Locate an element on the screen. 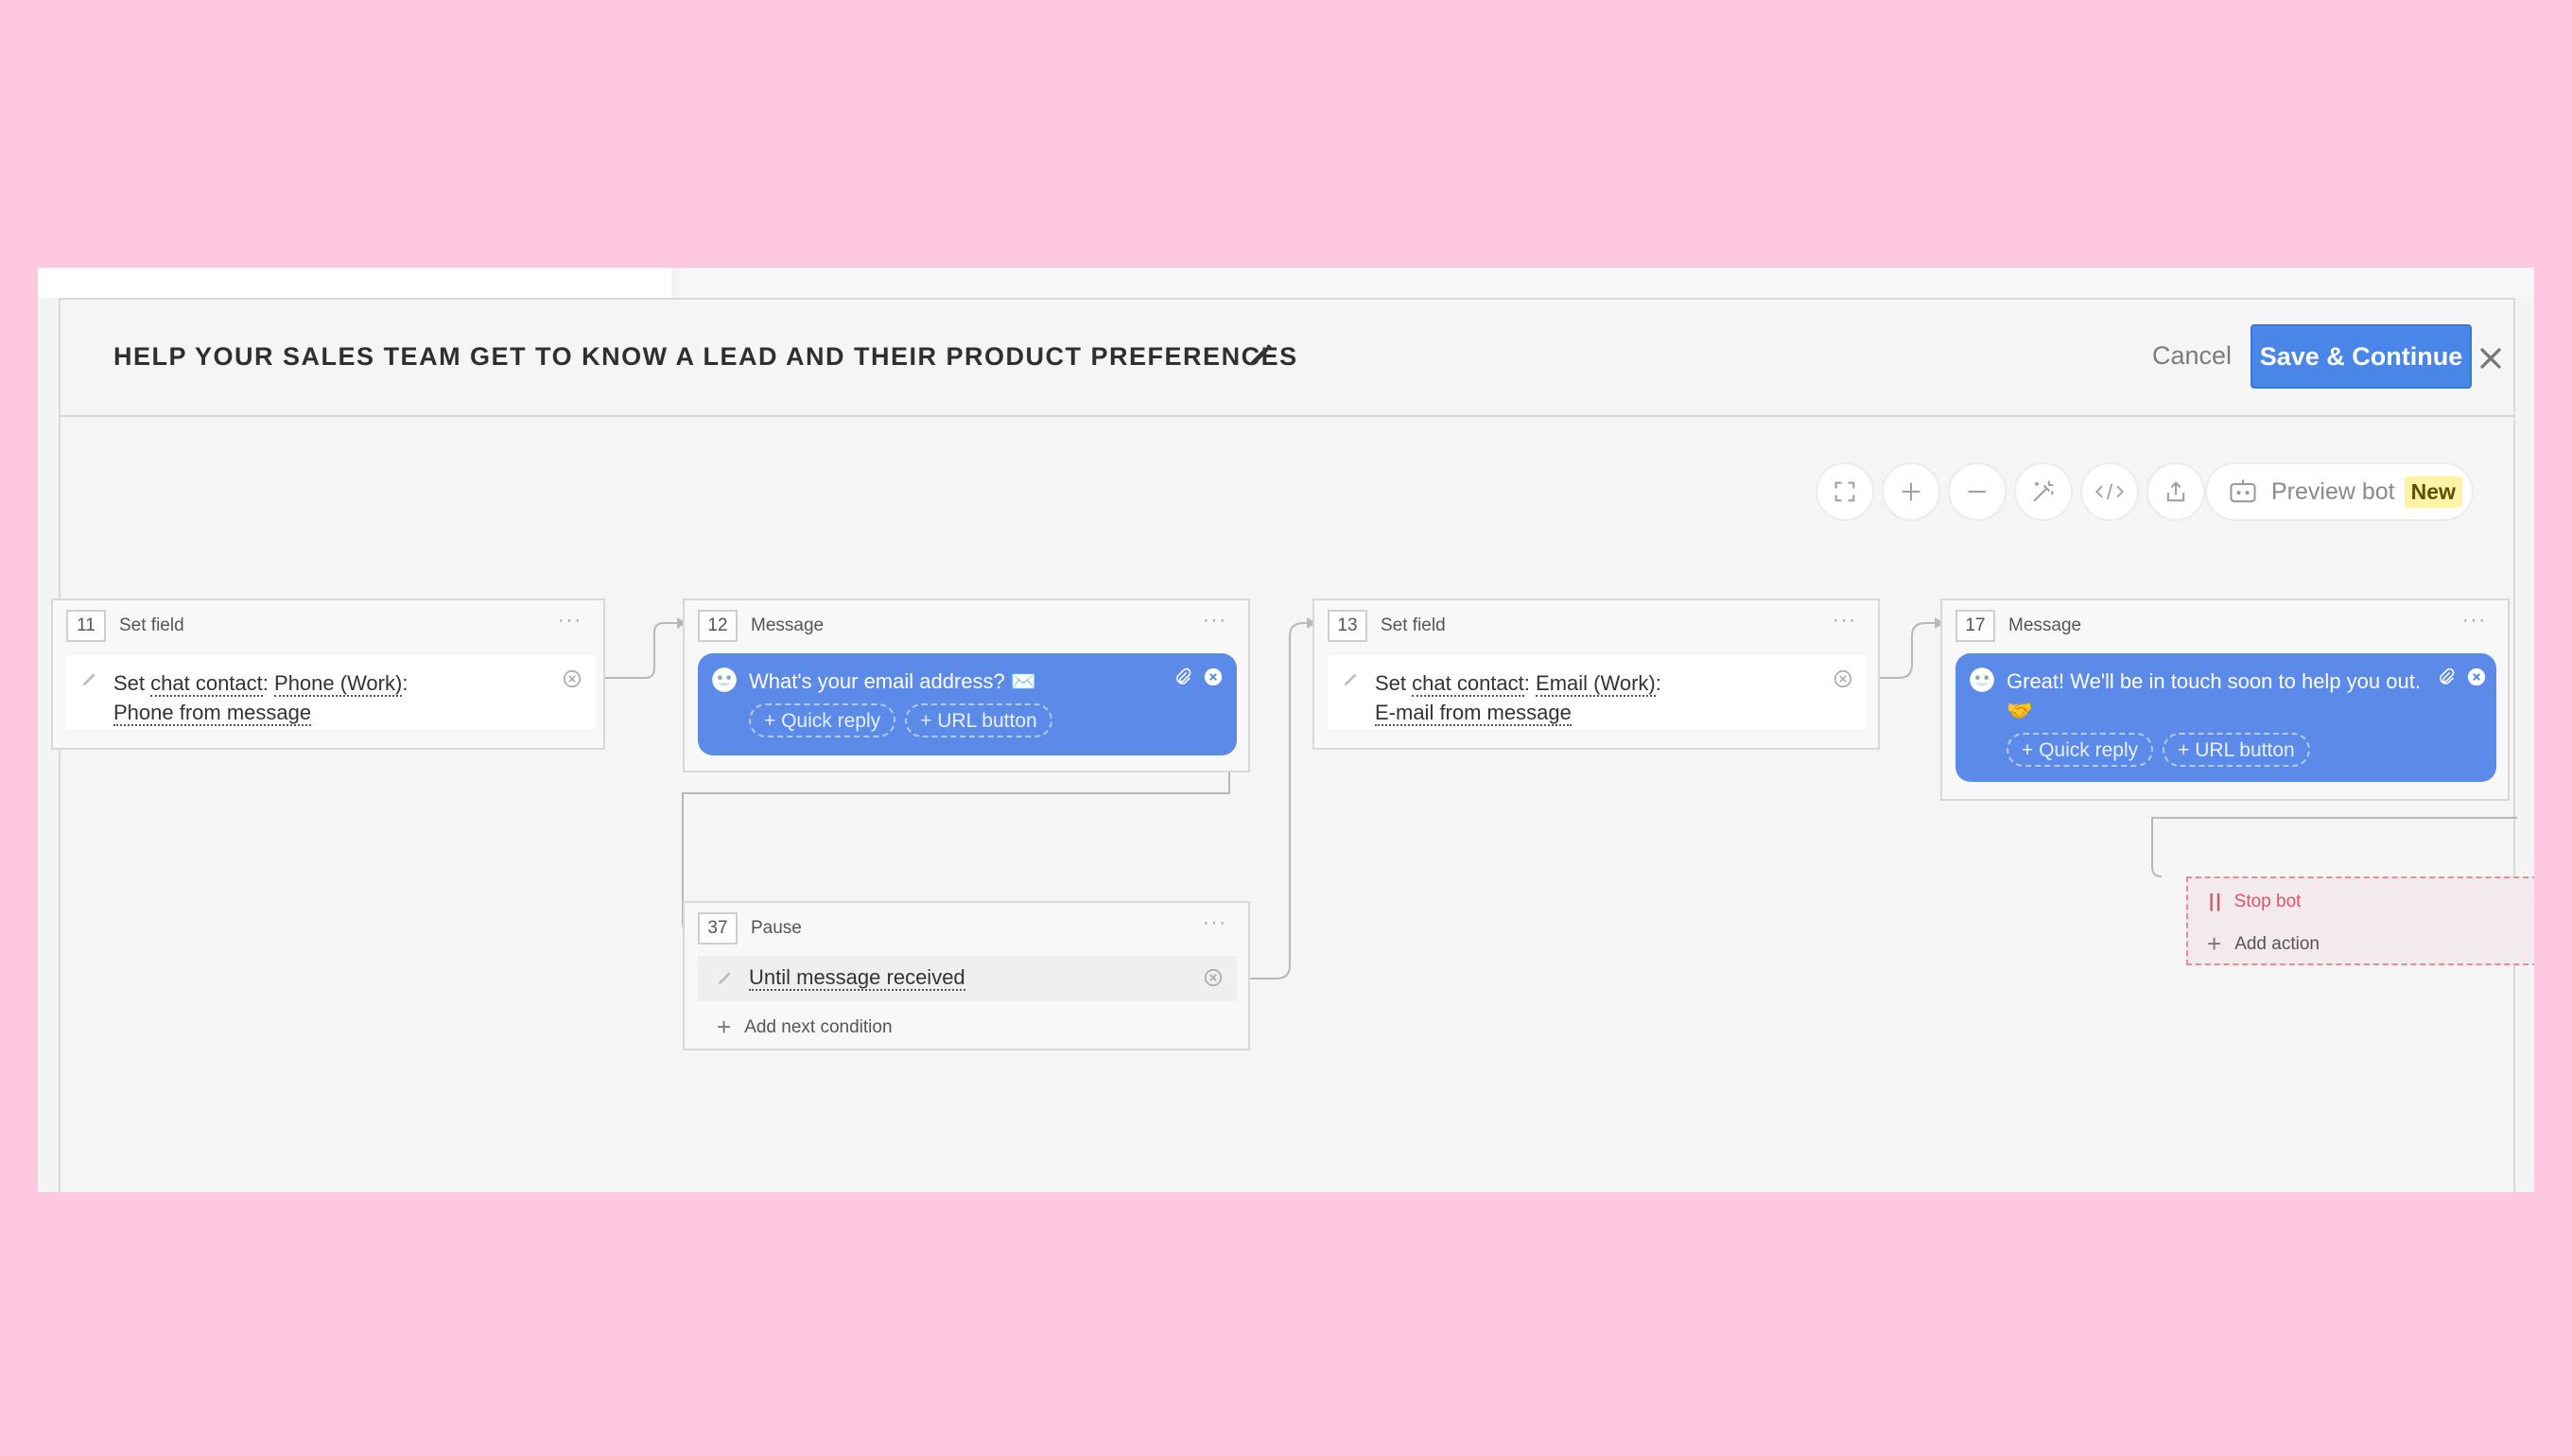  fullscreen-button is located at coordinates (1845, 492).